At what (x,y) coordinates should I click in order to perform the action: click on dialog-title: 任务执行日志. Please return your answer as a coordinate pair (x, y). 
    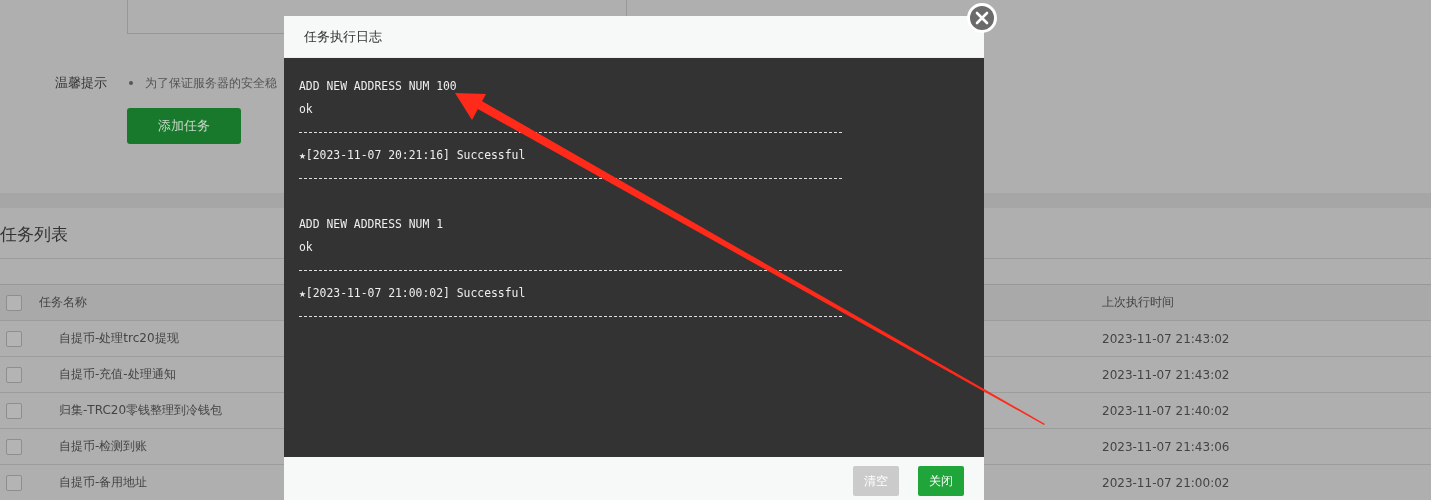
    Looking at the image, I should click on (343, 36).